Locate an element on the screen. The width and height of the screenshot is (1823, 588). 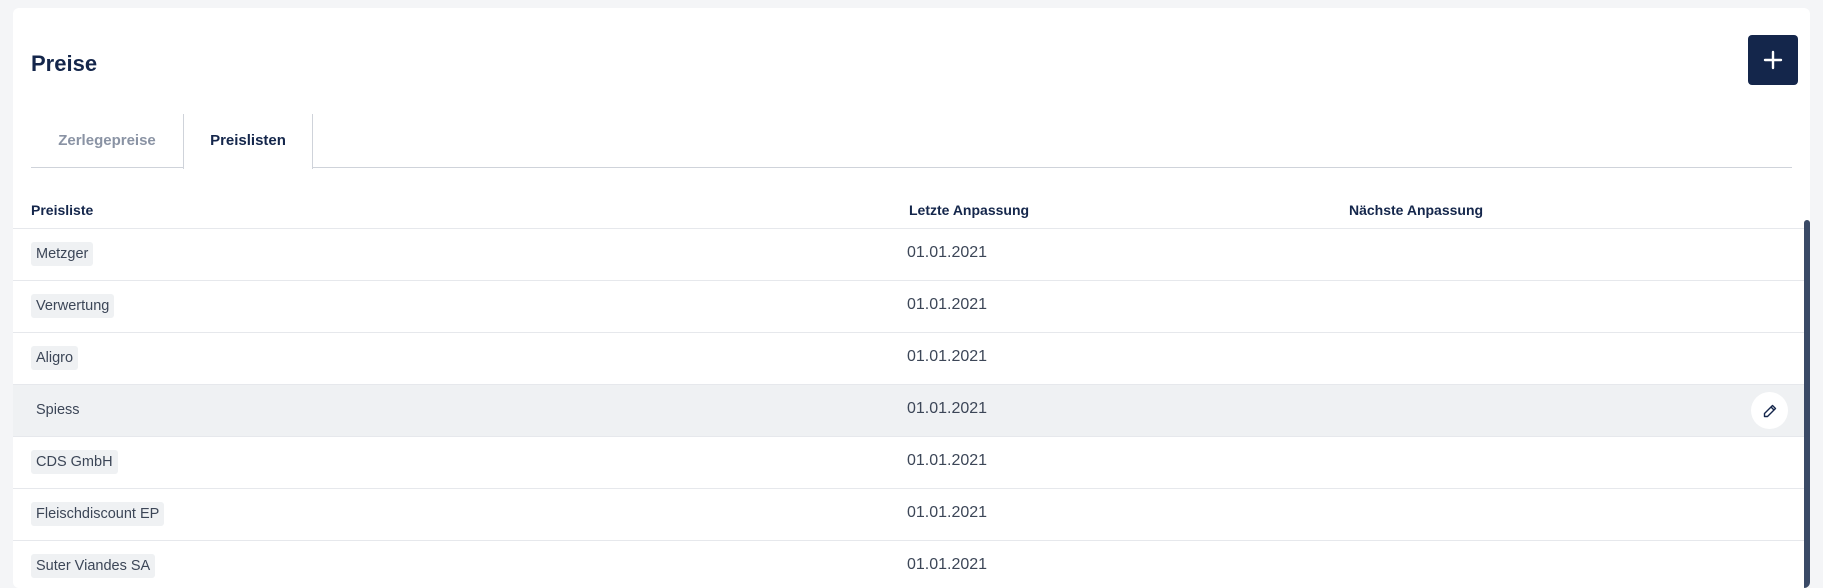
pencil-icon is located at coordinates (1769, 410).